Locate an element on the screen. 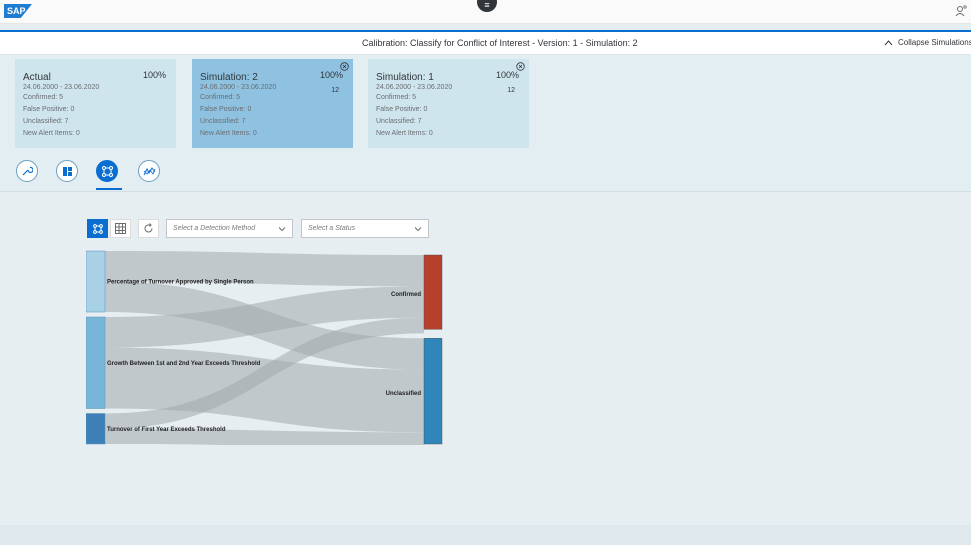 Image resolution: width=971 pixels, height=545 pixels. dashboard-icon is located at coordinates (67, 171).